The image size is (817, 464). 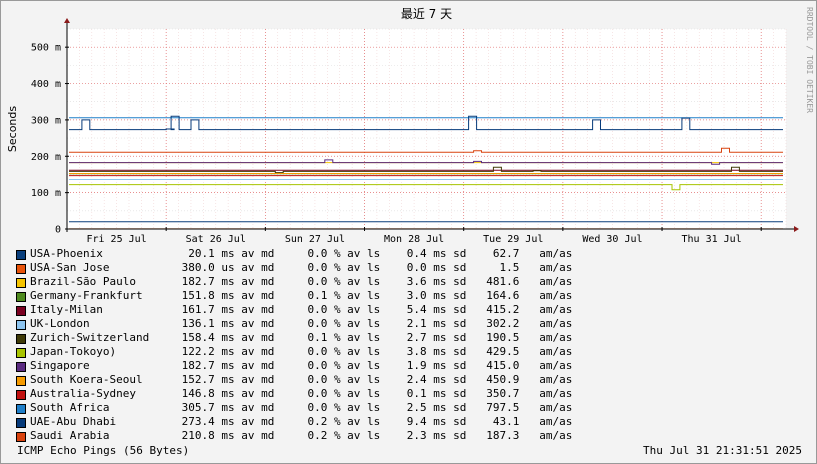 What do you see at coordinates (73, 351) in the screenshot?
I see `legend-series-name: Japan-Tokoyo)` at bounding box center [73, 351].